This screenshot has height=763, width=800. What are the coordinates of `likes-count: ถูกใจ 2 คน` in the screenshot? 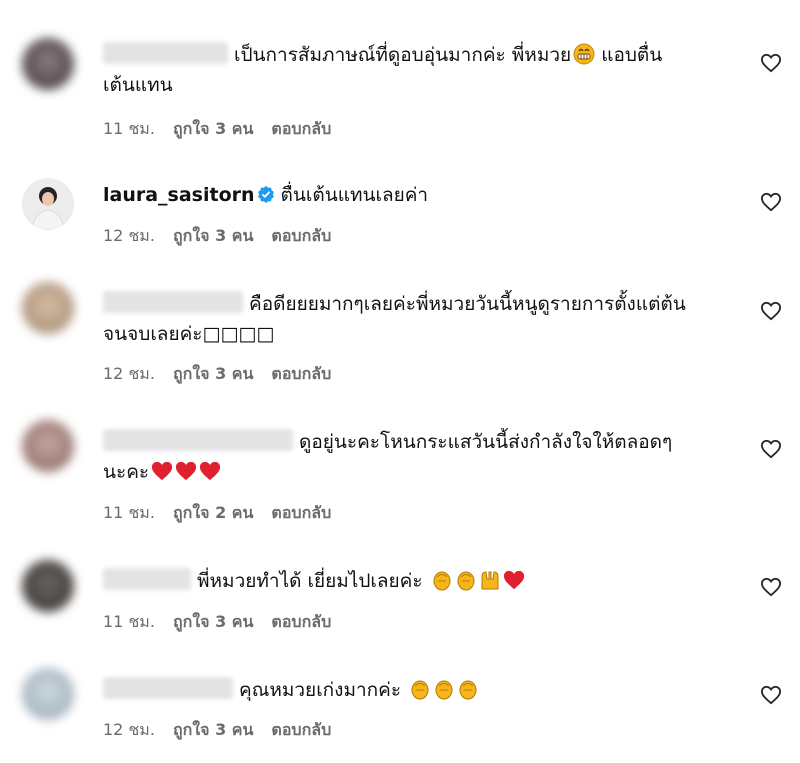 It's located at (213, 512).